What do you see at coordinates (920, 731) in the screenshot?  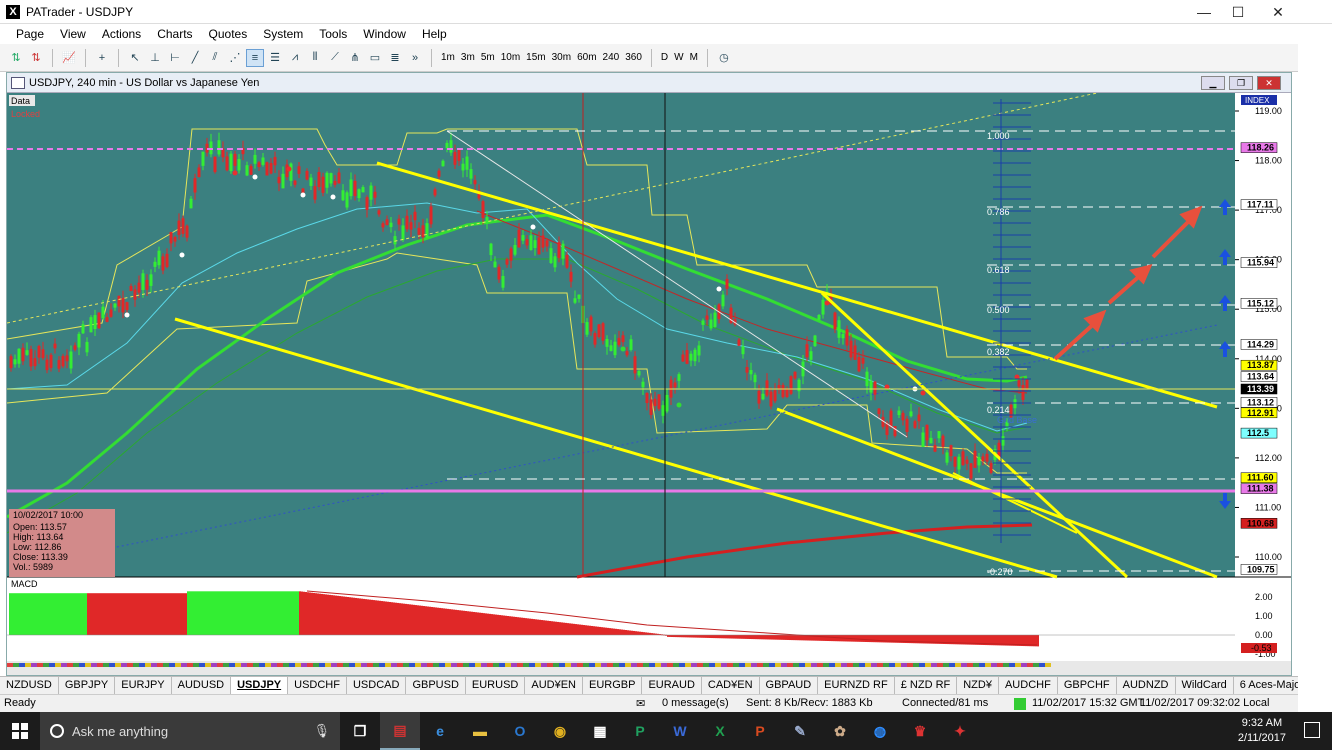 I see `app-red-icon: ♛` at bounding box center [920, 731].